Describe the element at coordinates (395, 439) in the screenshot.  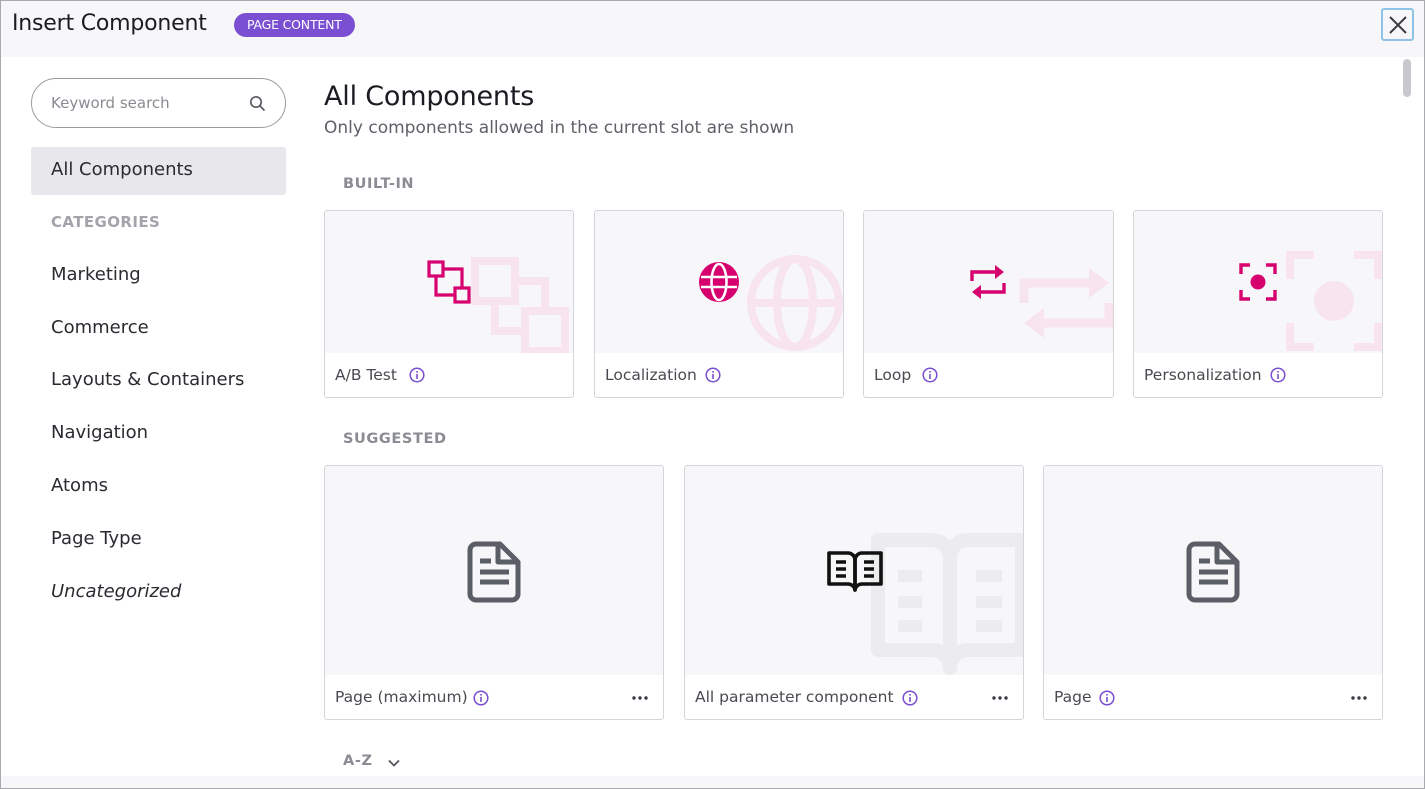
I see `suggested-heading: SUGGESTED` at that location.